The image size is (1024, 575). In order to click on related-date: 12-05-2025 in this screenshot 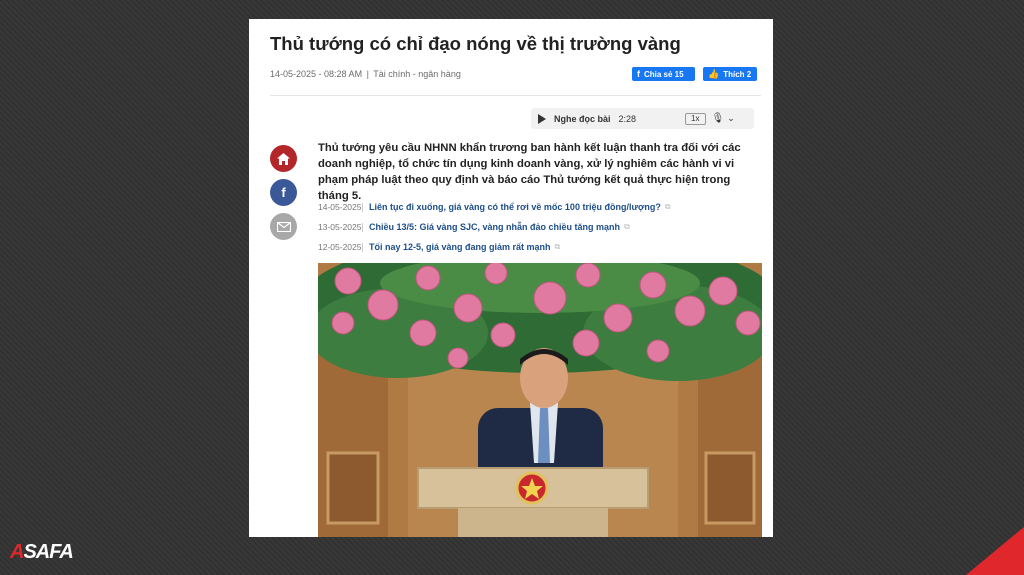, I will do `click(340, 247)`.